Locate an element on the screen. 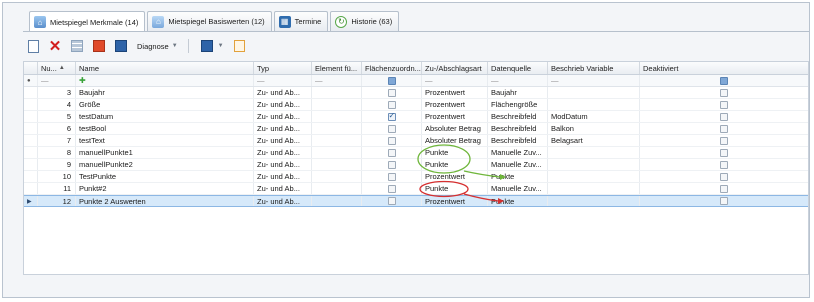  tab-historie: ↻ Historie (63) is located at coordinates (365, 21).